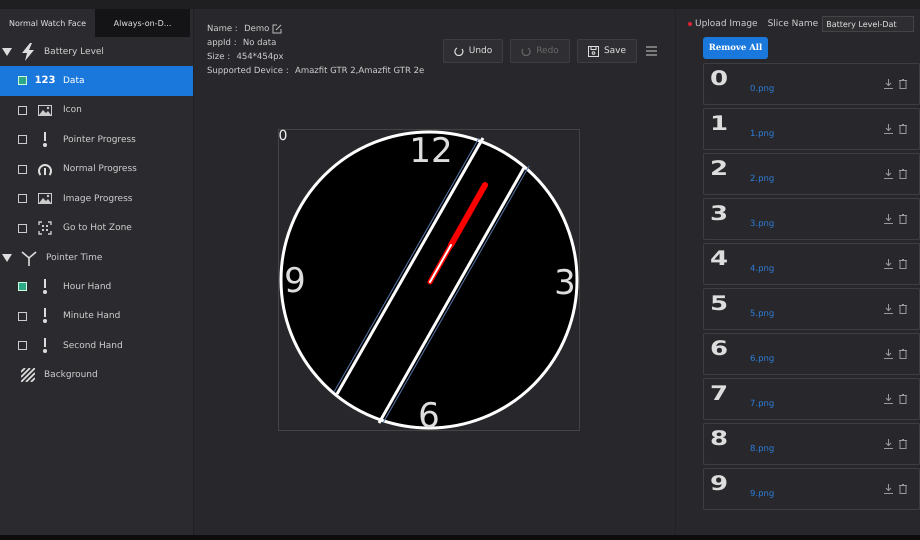  What do you see at coordinates (74, 51) in the screenshot?
I see `tree-group-label: Battery Level` at bounding box center [74, 51].